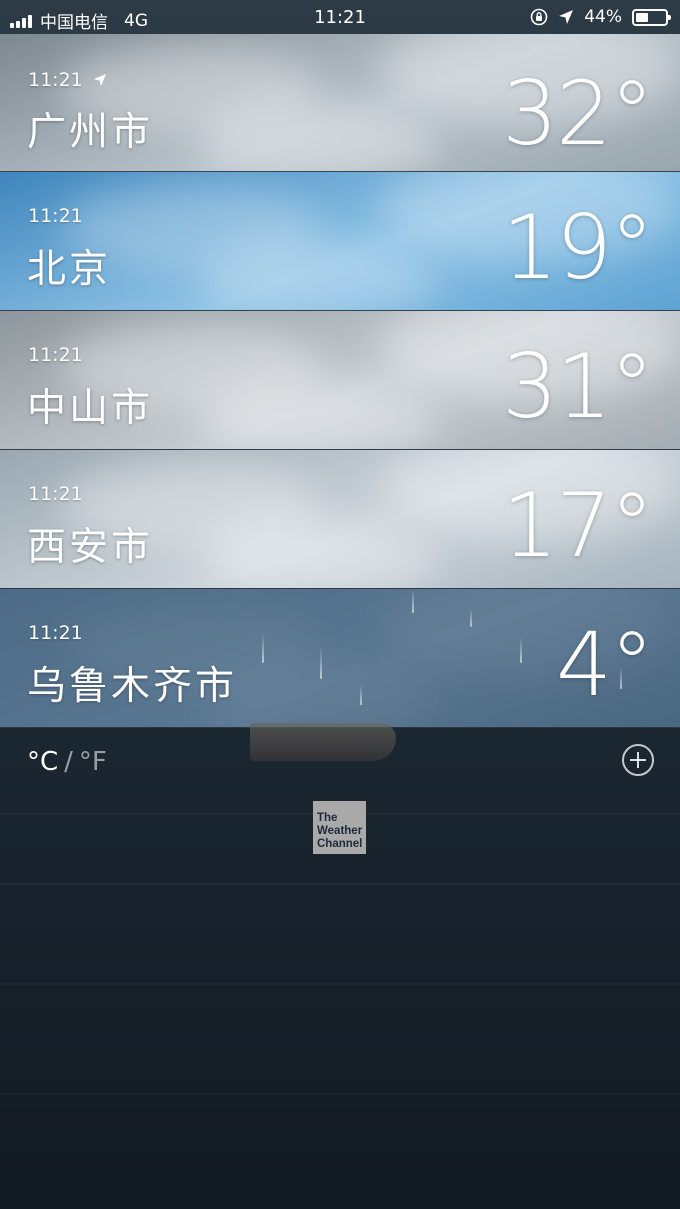  What do you see at coordinates (638, 760) in the screenshot?
I see `add-city-button` at bounding box center [638, 760].